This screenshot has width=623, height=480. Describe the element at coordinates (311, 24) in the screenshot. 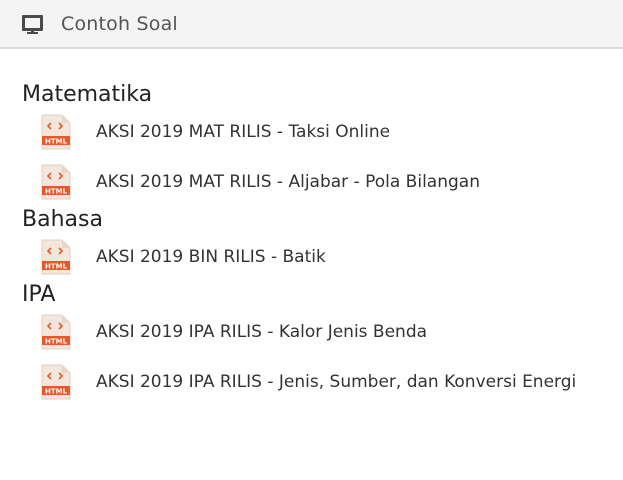

I see `page-header: Contoh Soal` at that location.